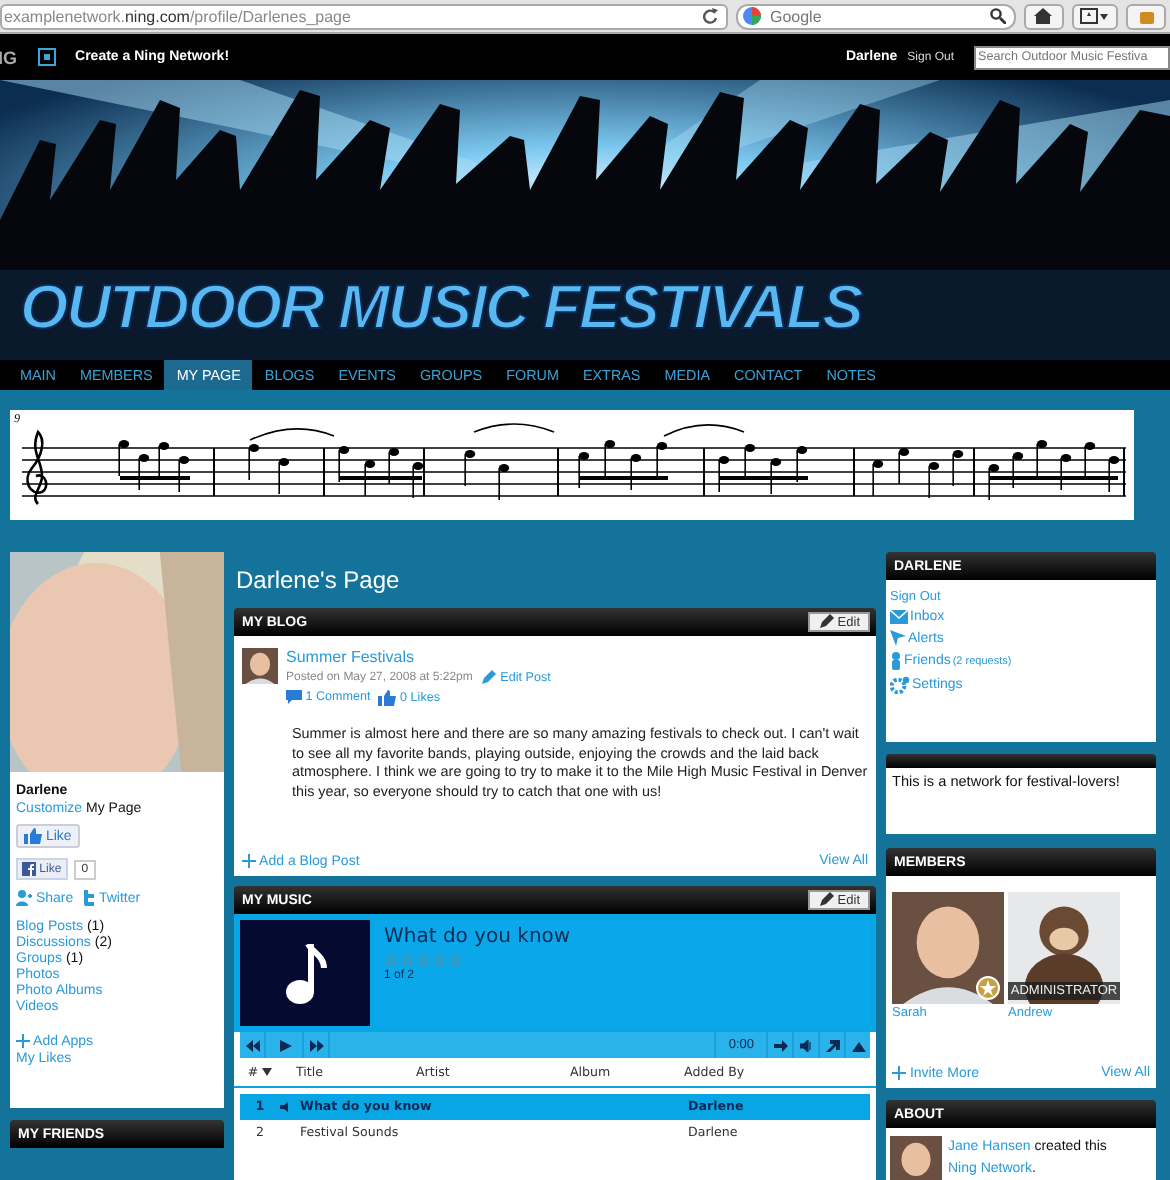  Describe the element at coordinates (875, 16) in the screenshot. I see `search-field: Google` at that location.